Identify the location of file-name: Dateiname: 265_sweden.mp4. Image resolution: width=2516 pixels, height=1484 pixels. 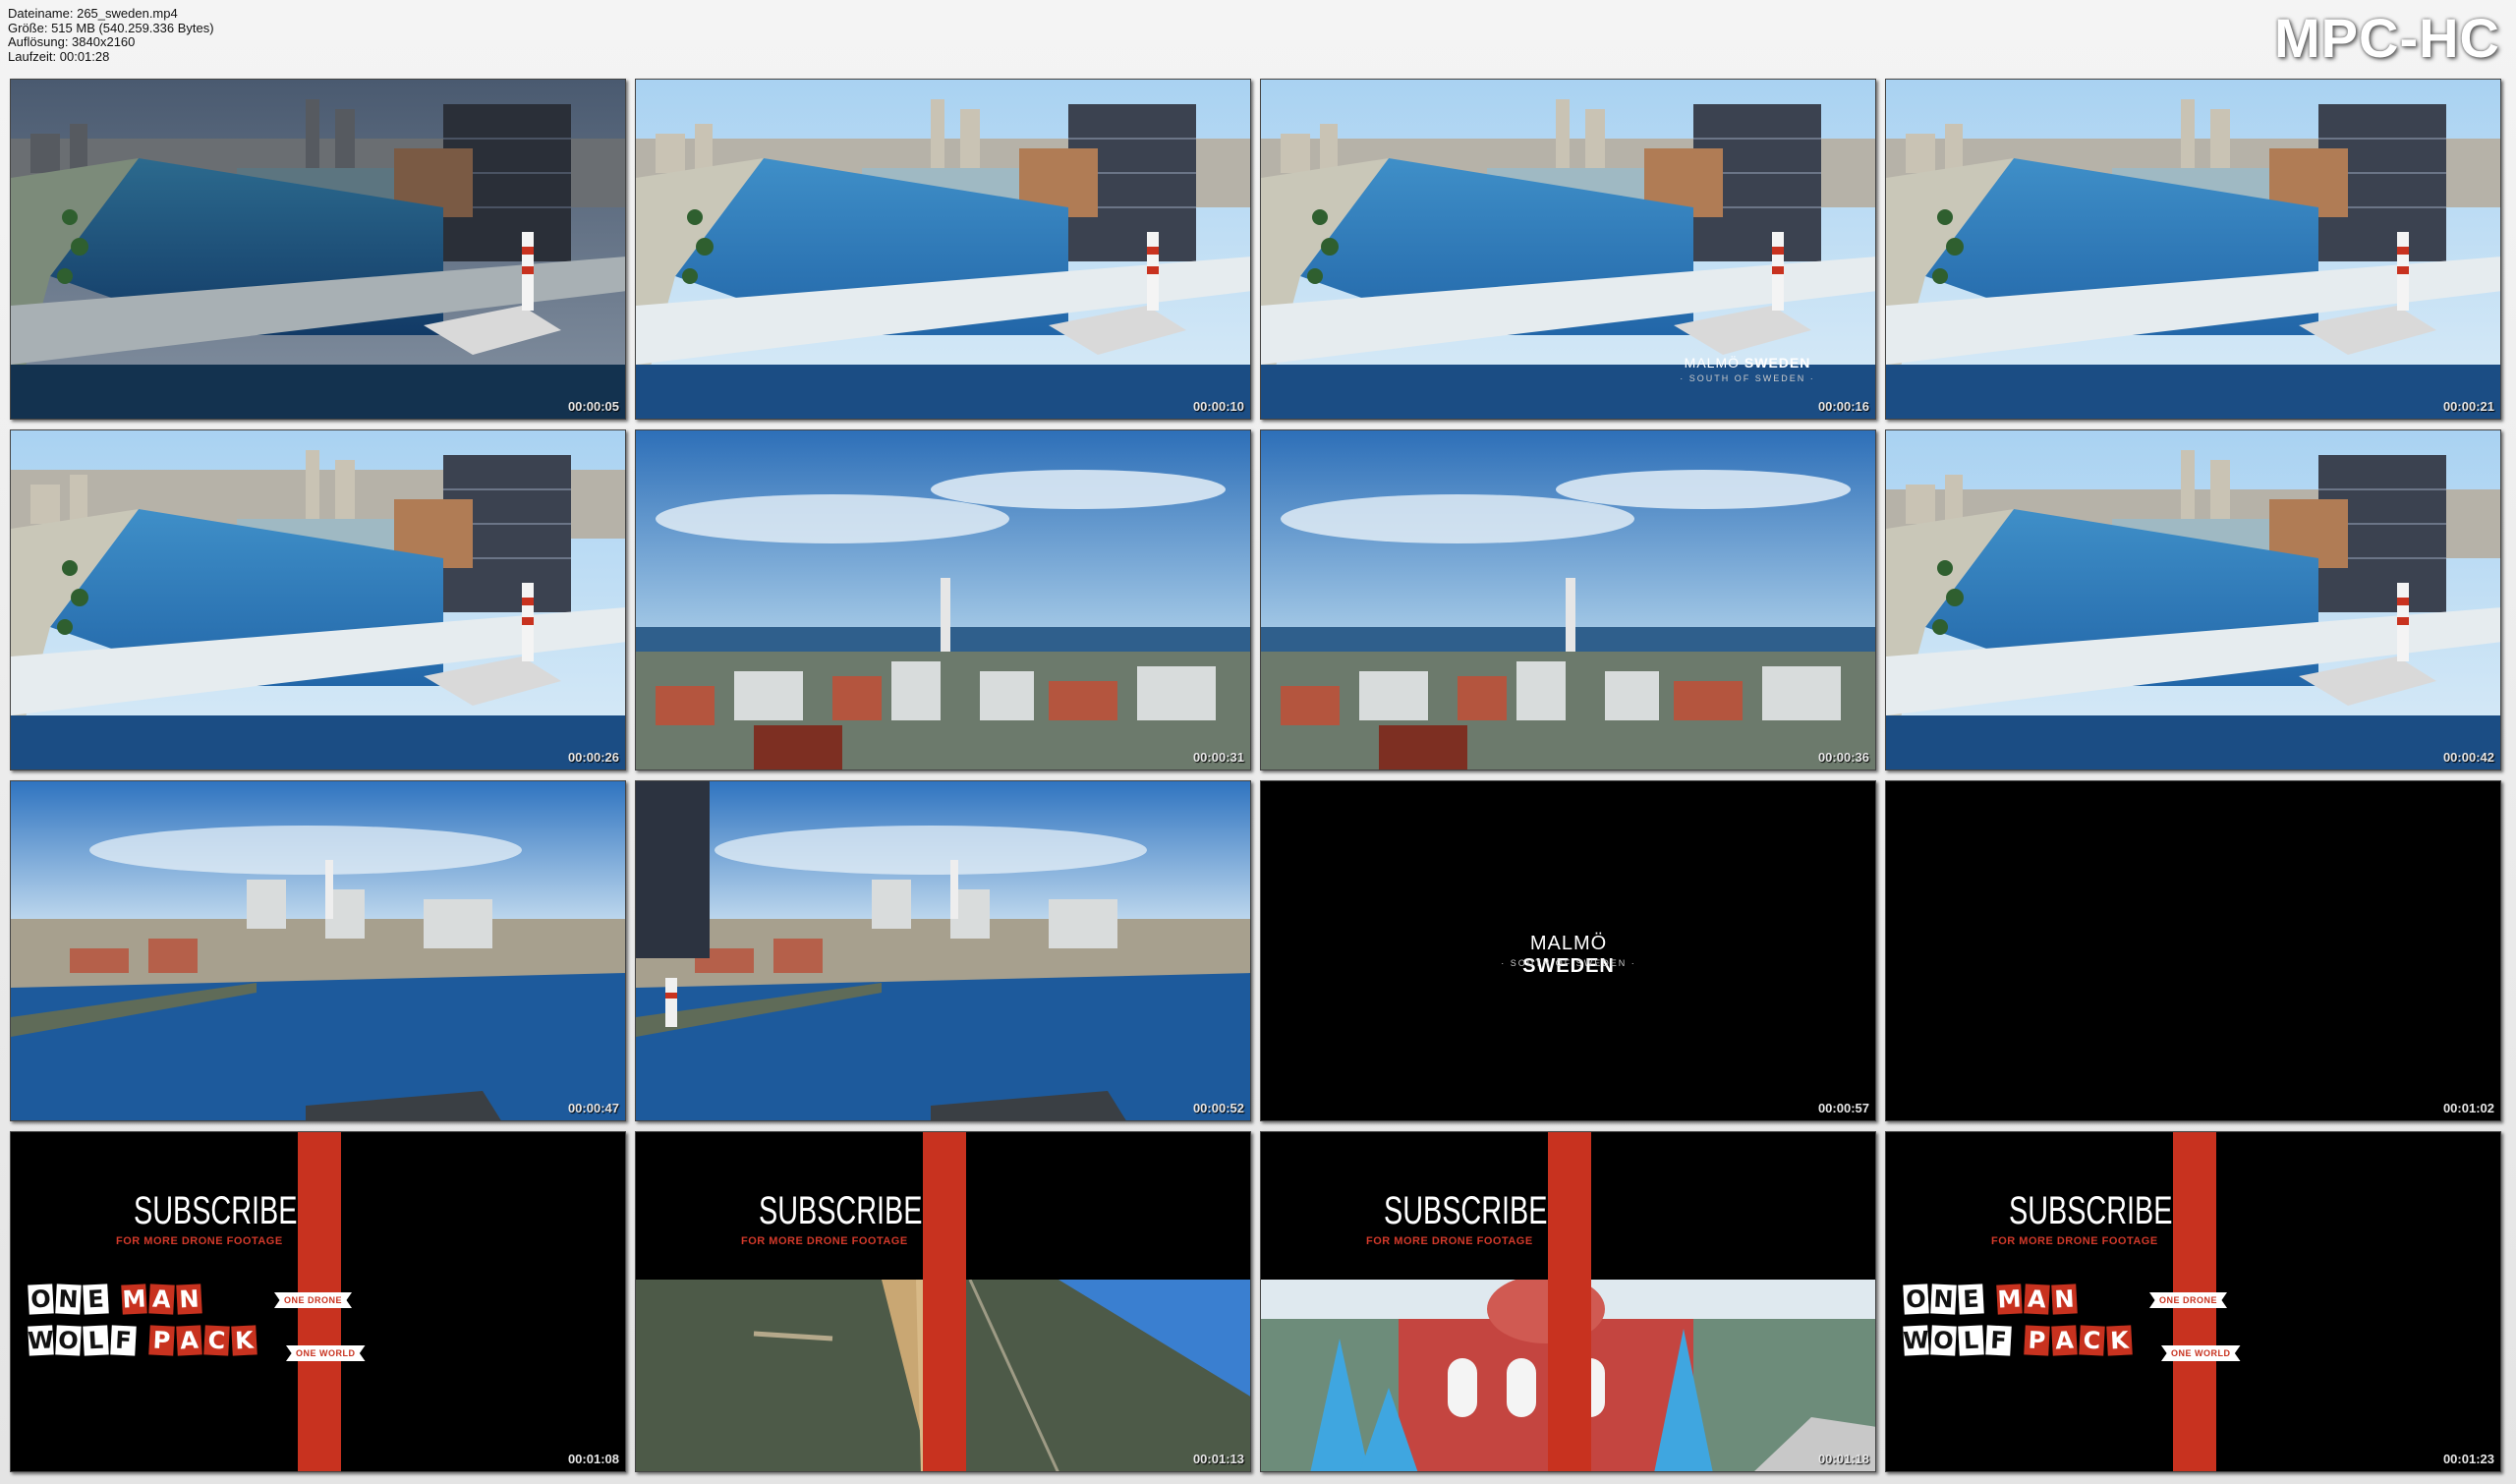
(93, 13).